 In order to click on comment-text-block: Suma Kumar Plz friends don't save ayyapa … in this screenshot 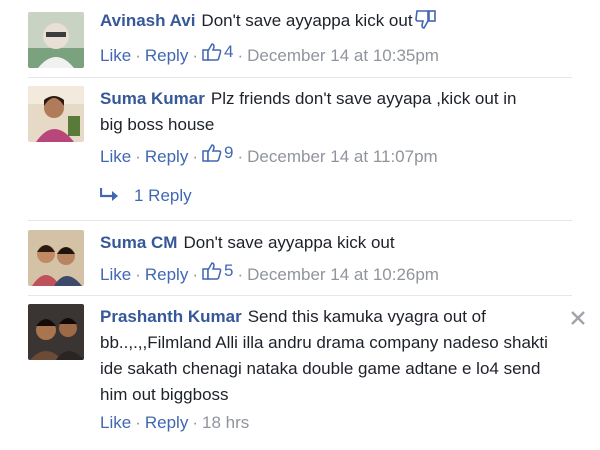, I will do `click(320, 112)`.